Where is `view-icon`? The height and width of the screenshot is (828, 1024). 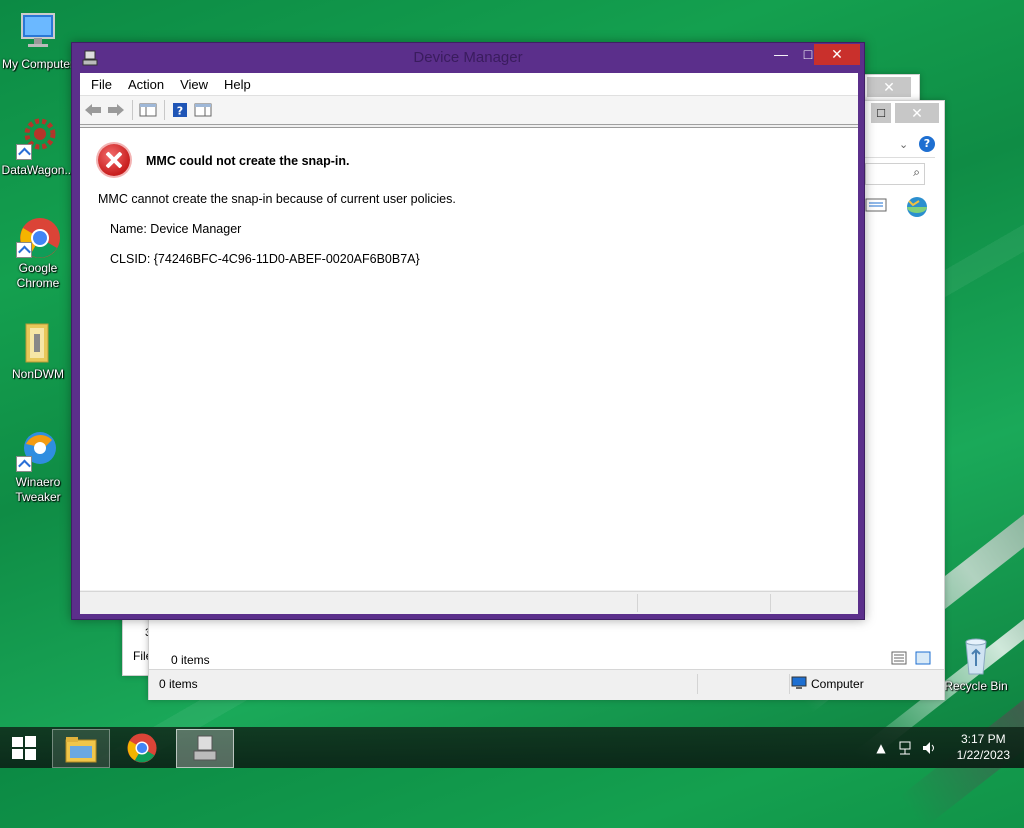
view-icon is located at coordinates (887, 207).